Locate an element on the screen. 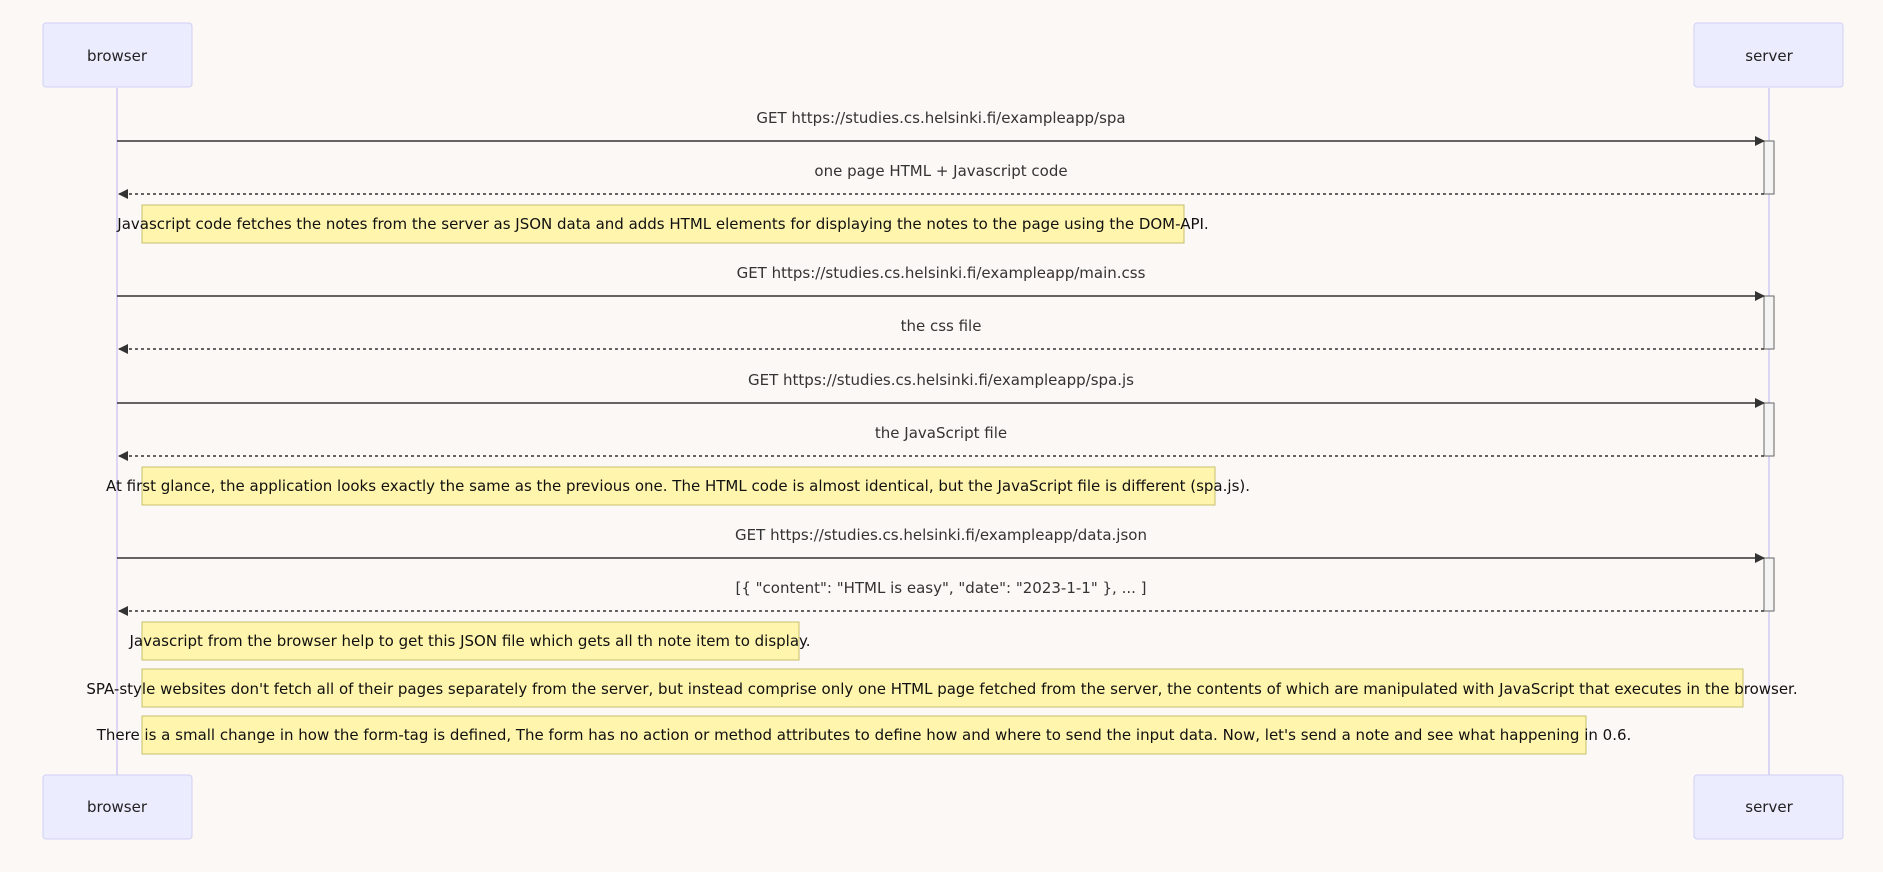 The width and height of the screenshot is (1883, 872). actor-server-bottom: server is located at coordinates (1768, 807).